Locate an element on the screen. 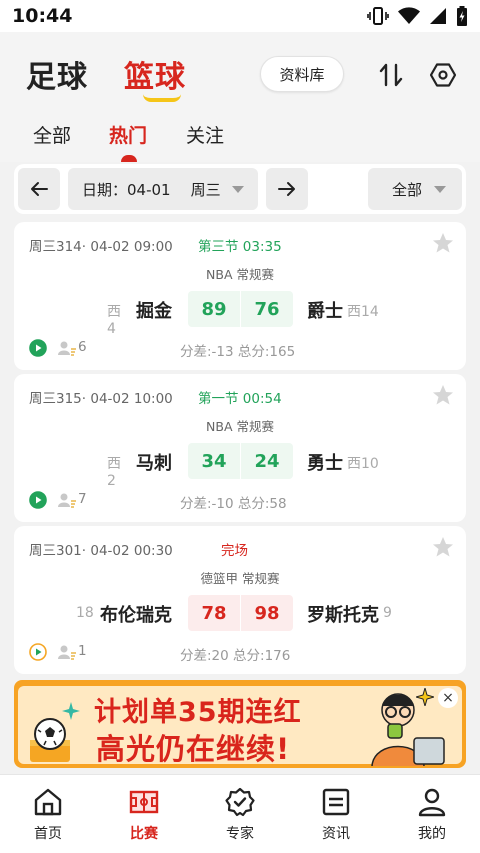  football-trophy-icon is located at coordinates (50, 740).